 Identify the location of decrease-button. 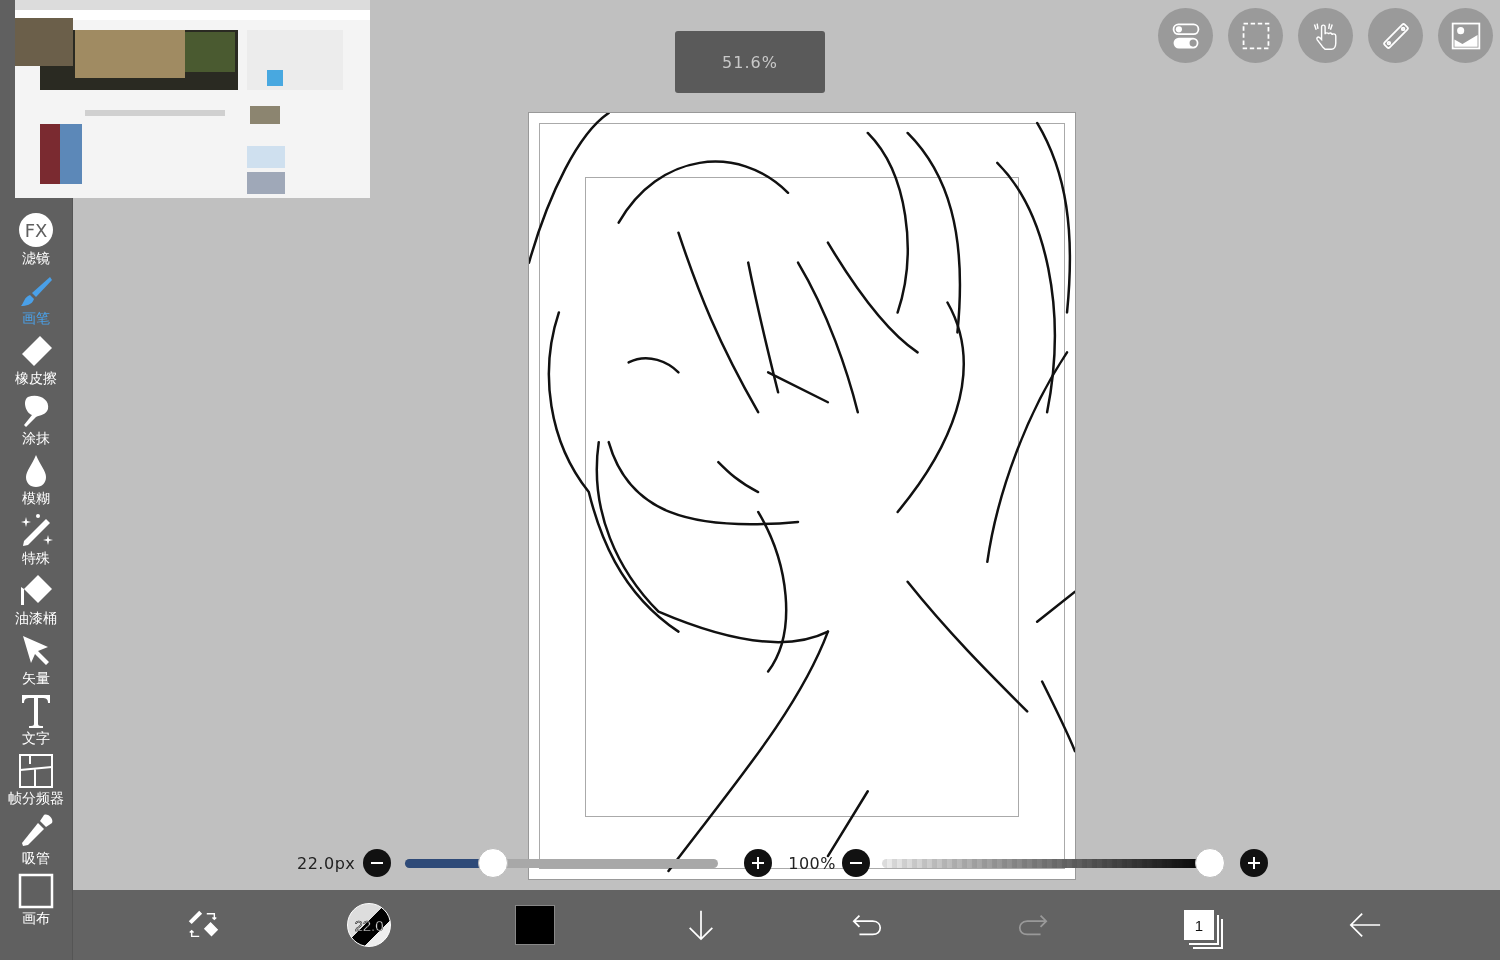
(377, 863).